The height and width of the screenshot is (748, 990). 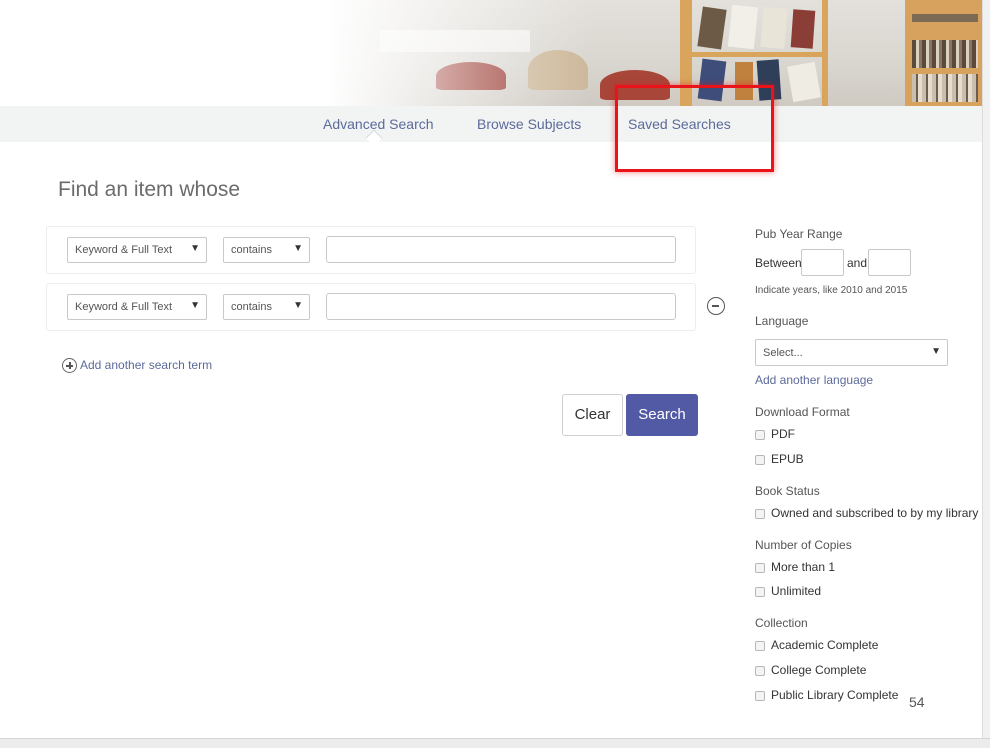 I want to click on checkbox-label: College Complete, so click(x=819, y=670).